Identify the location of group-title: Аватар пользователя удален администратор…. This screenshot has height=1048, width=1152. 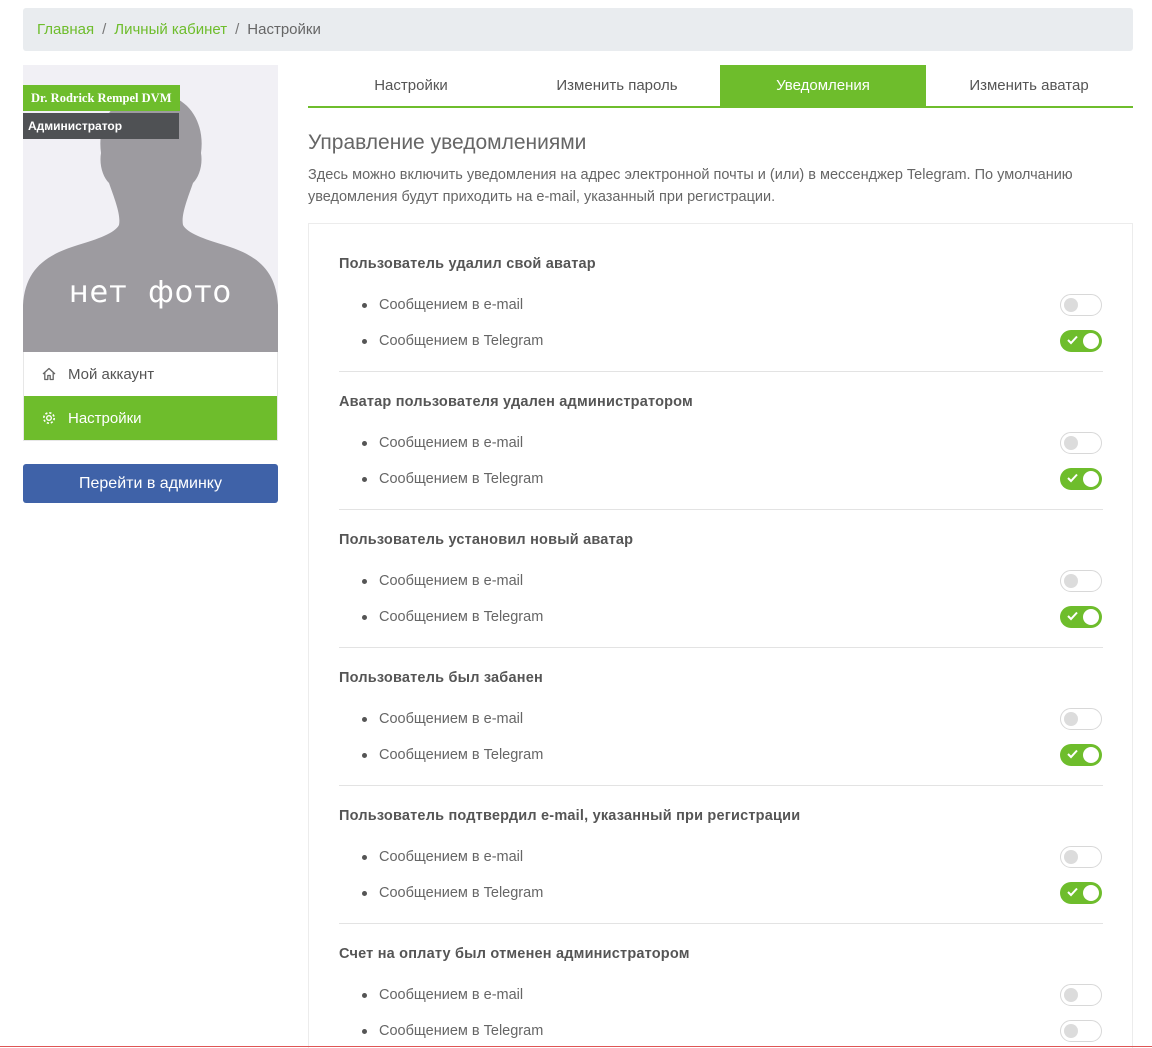
(516, 402).